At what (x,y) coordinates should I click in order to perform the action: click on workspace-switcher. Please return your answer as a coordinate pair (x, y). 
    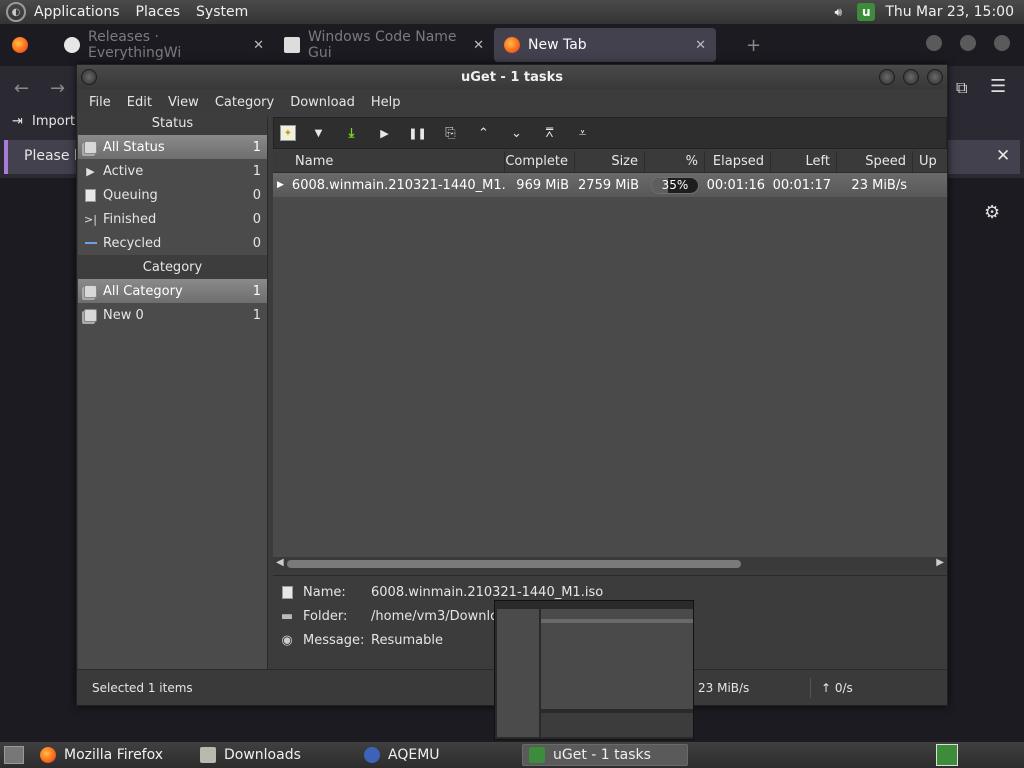
    Looking at the image, I should click on (947, 755).